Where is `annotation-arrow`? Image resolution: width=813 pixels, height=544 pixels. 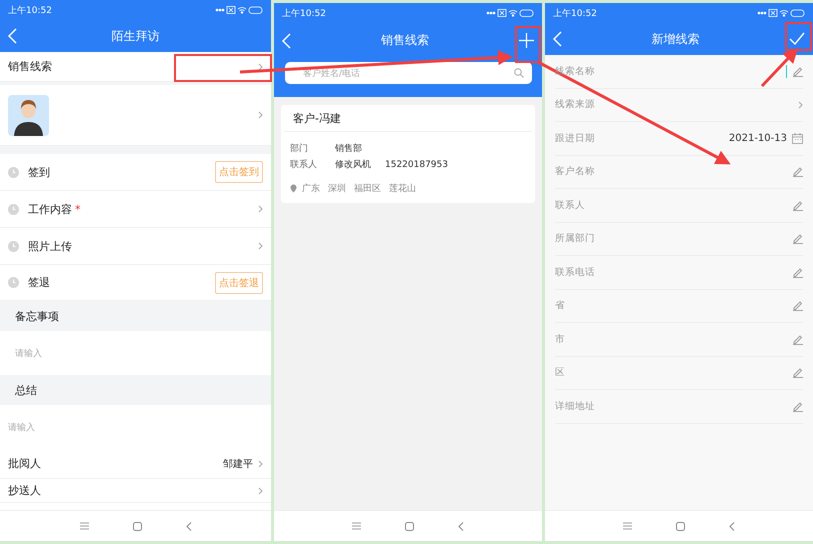
annotation-arrow is located at coordinates (779, 68).